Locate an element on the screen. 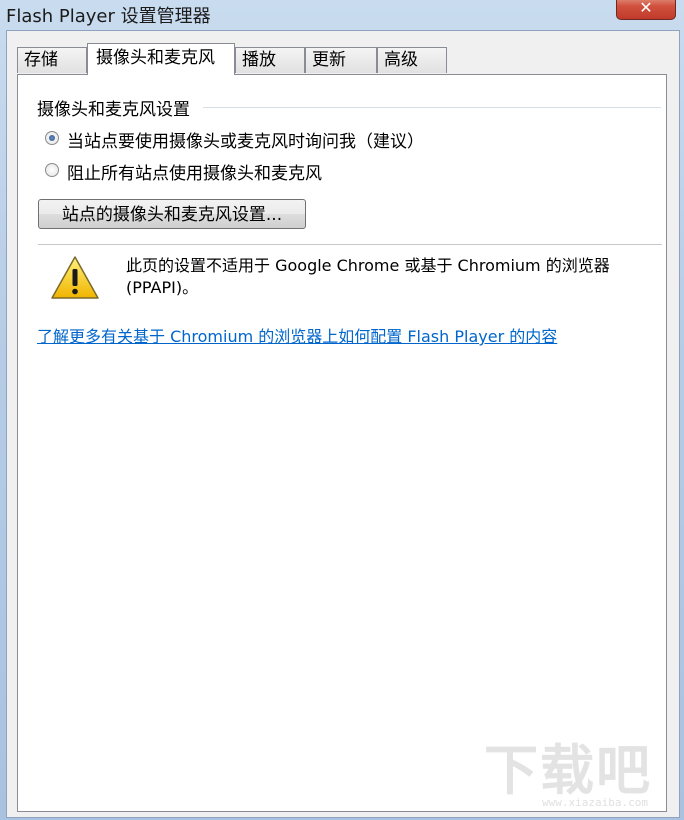  radio-block-label: 阻止所有站点使用摄像头和麦克风 is located at coordinates (194, 174).